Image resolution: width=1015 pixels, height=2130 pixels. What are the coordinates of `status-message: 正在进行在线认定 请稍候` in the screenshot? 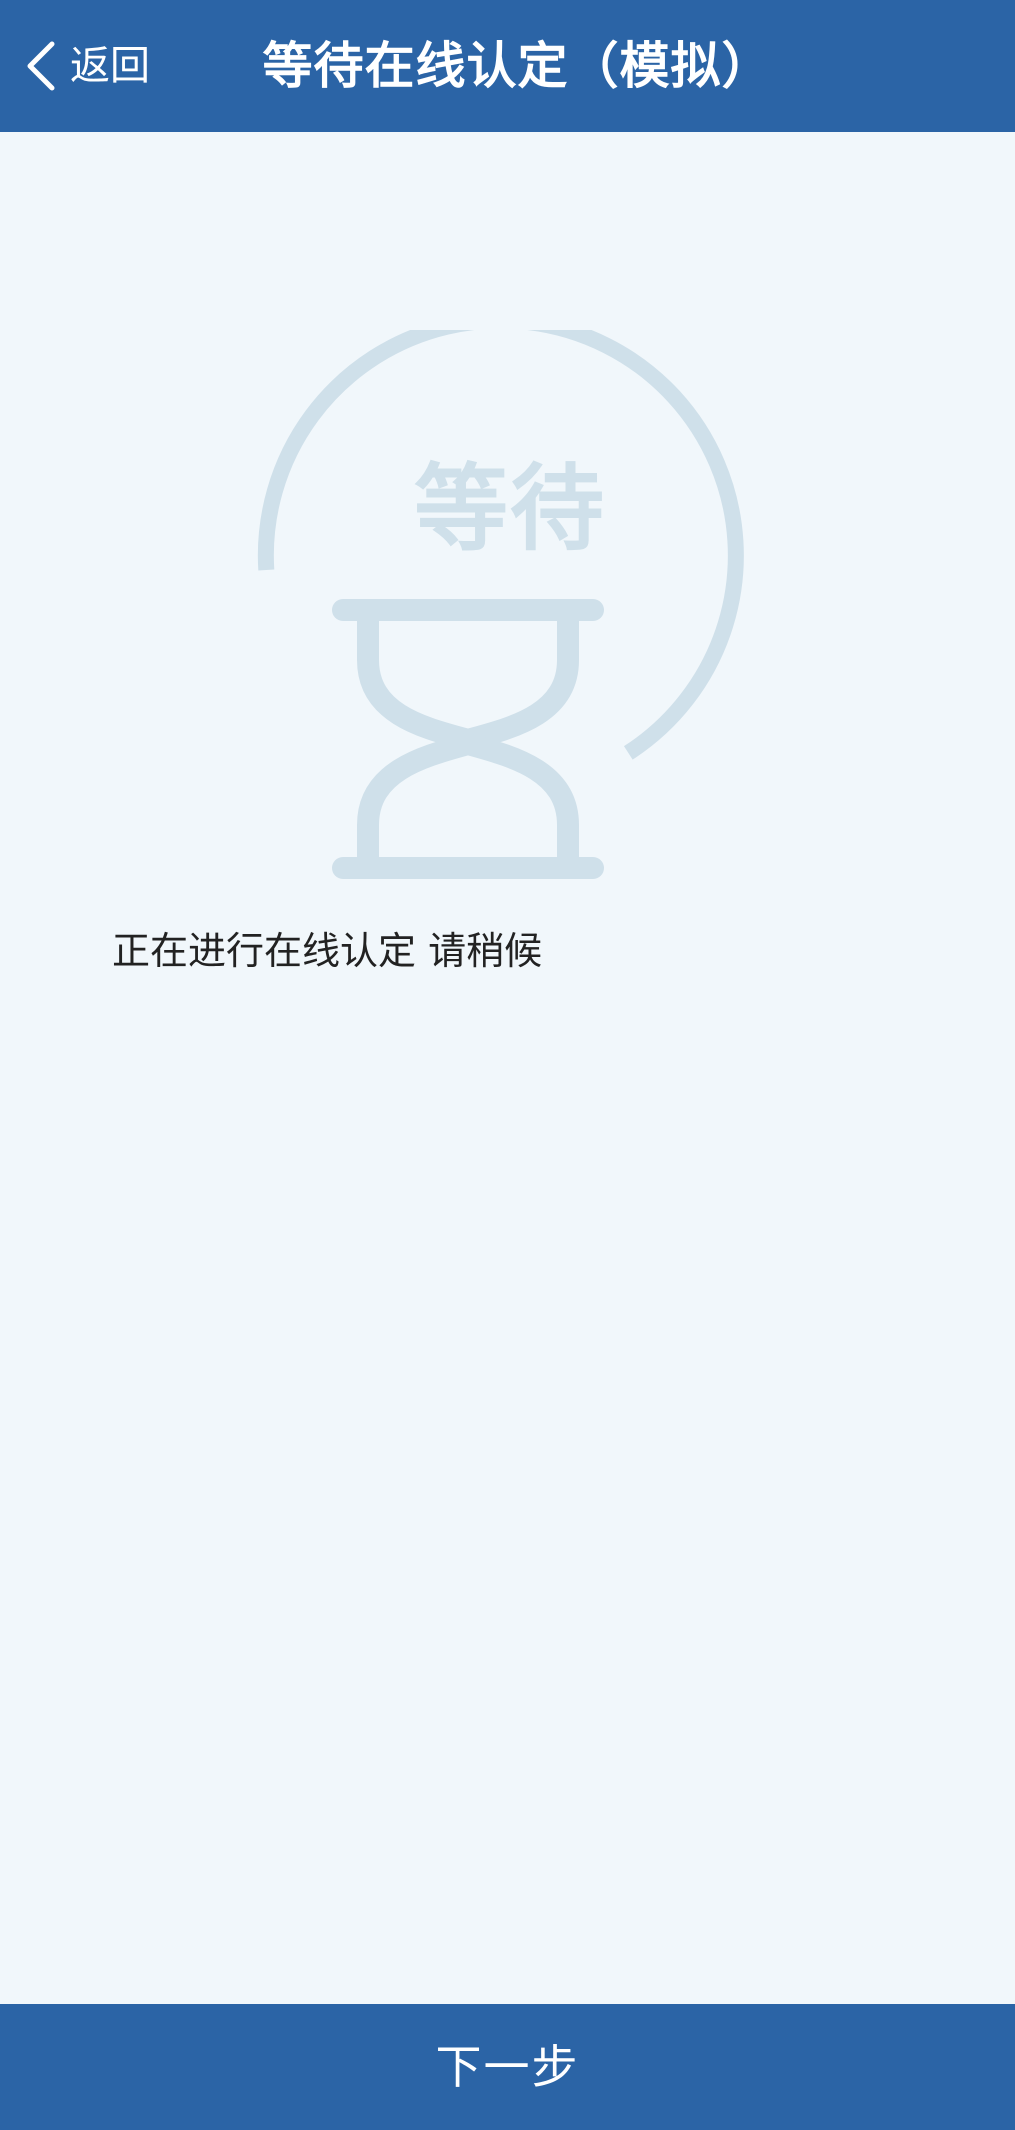 It's located at (327, 951).